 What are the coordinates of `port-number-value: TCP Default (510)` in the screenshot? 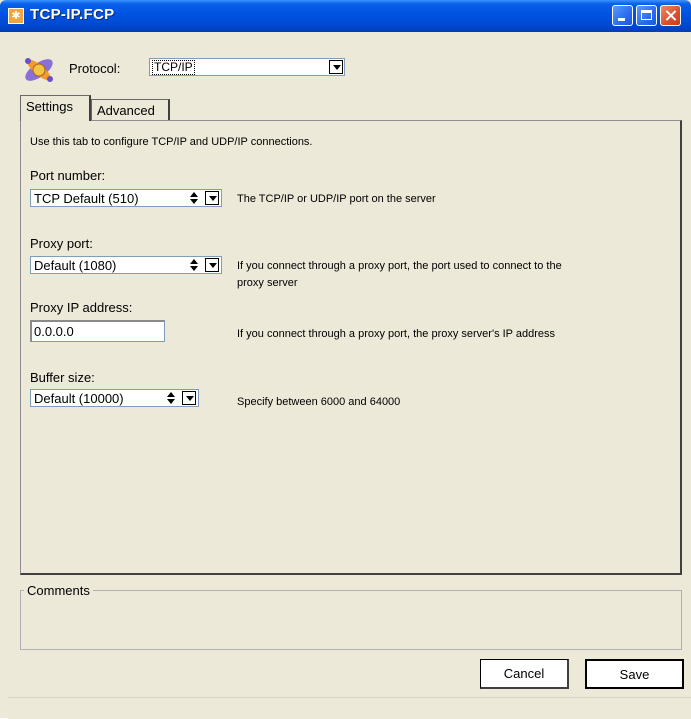 It's located at (86, 198).